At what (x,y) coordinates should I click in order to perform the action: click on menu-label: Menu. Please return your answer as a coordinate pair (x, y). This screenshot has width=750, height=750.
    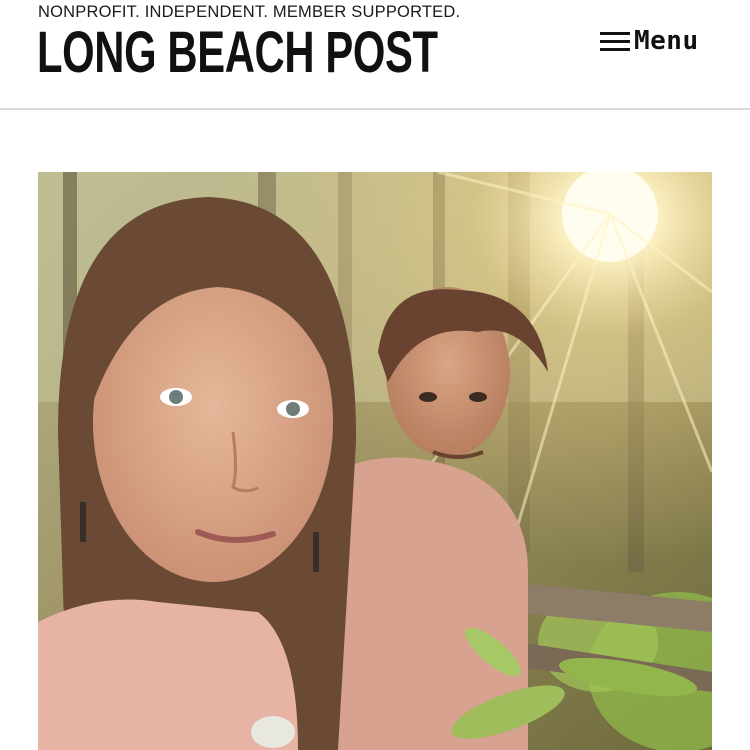
    Looking at the image, I should click on (666, 41).